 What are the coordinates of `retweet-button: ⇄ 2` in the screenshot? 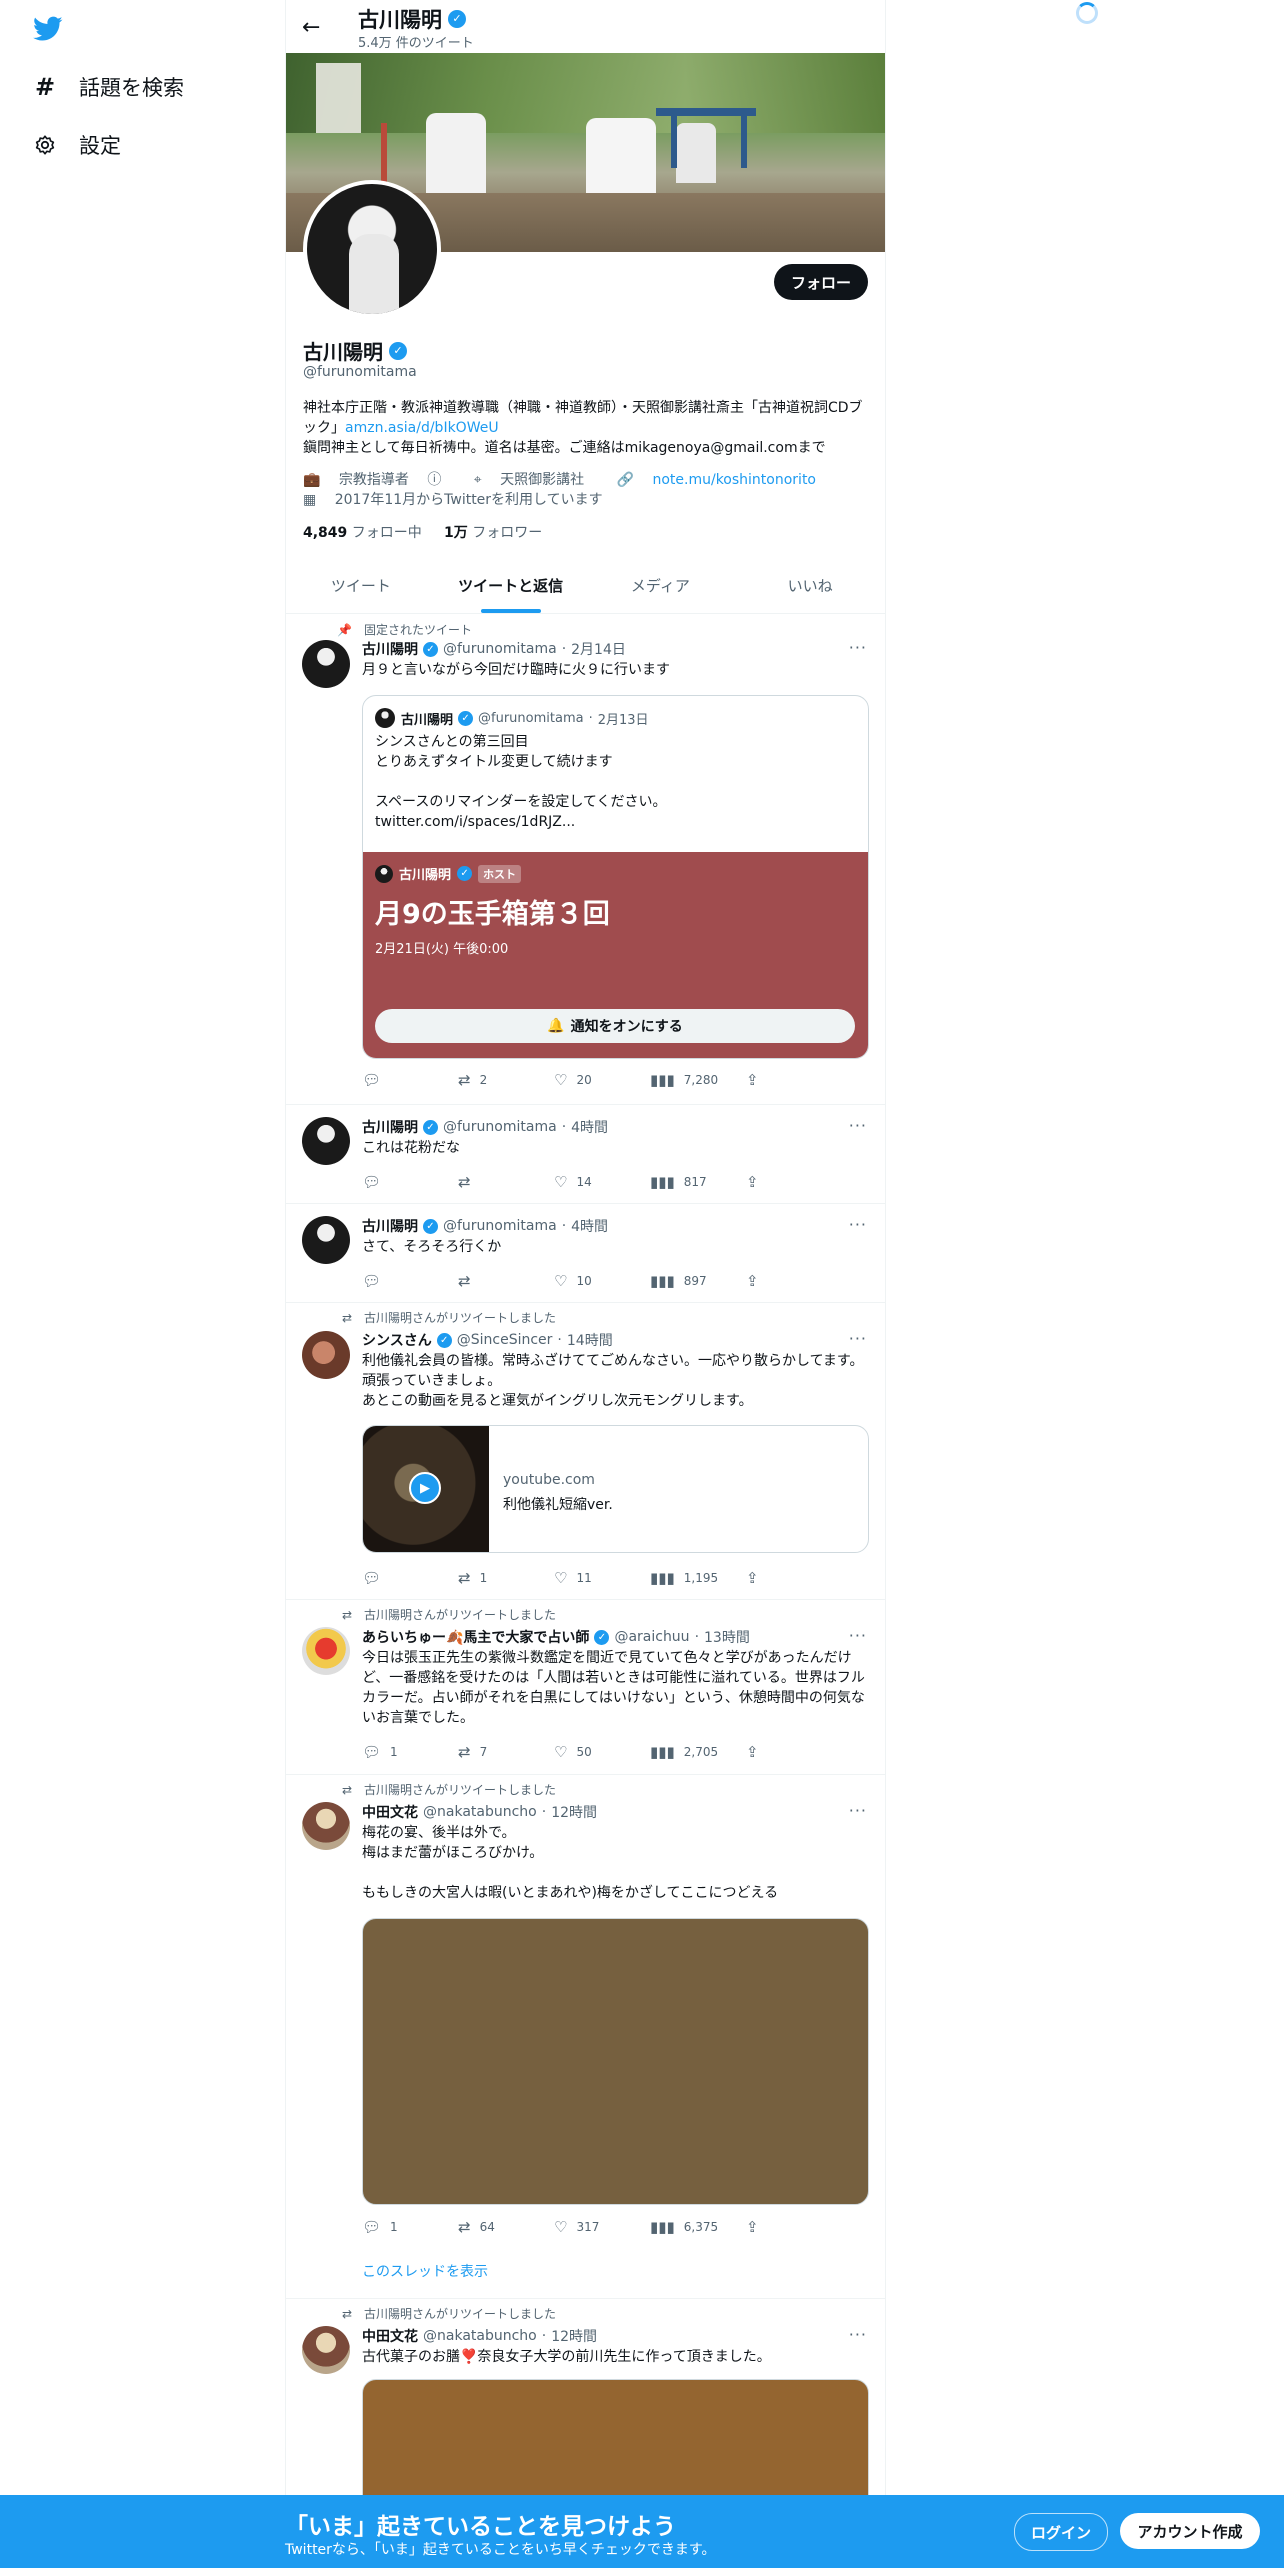 It's located at (506, 1080).